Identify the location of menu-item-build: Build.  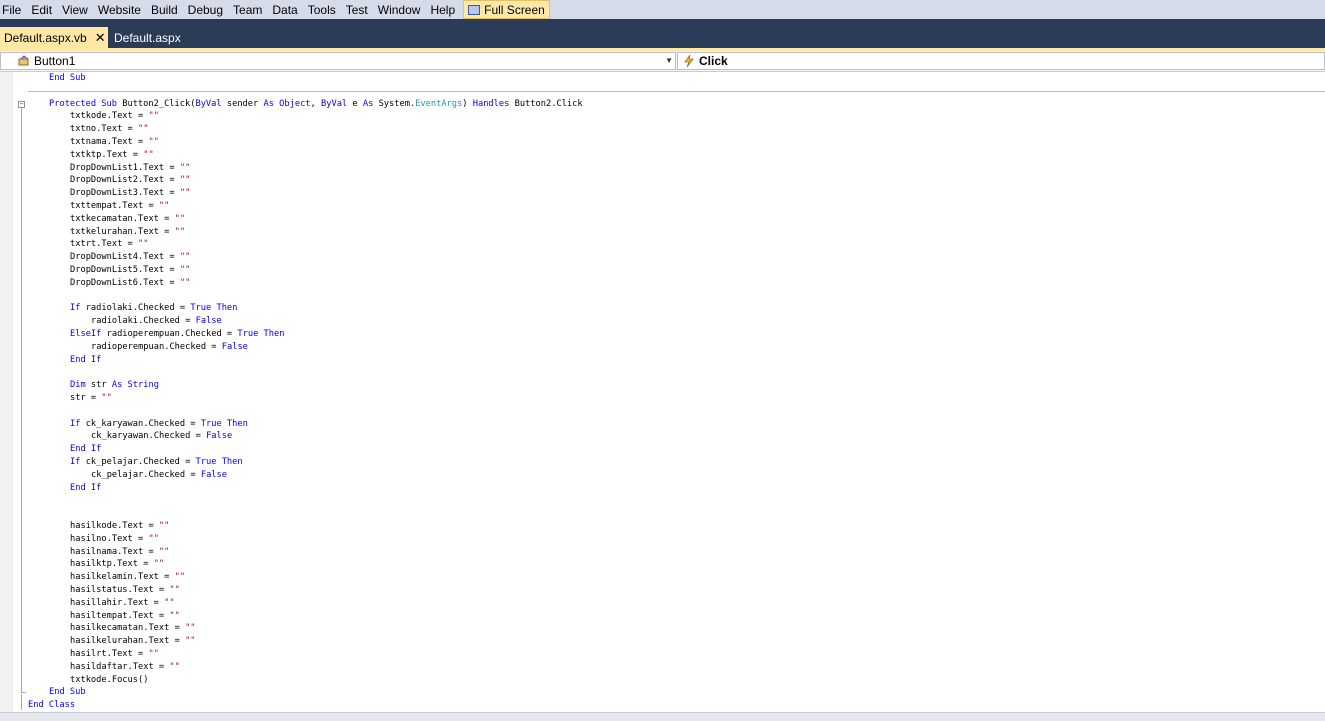
(164, 10).